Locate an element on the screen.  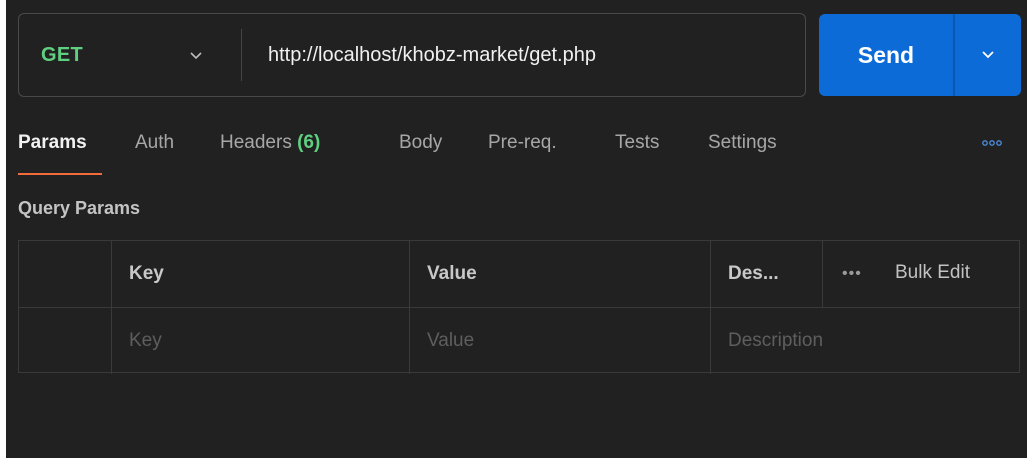
headers-count: (6) is located at coordinates (309, 142).